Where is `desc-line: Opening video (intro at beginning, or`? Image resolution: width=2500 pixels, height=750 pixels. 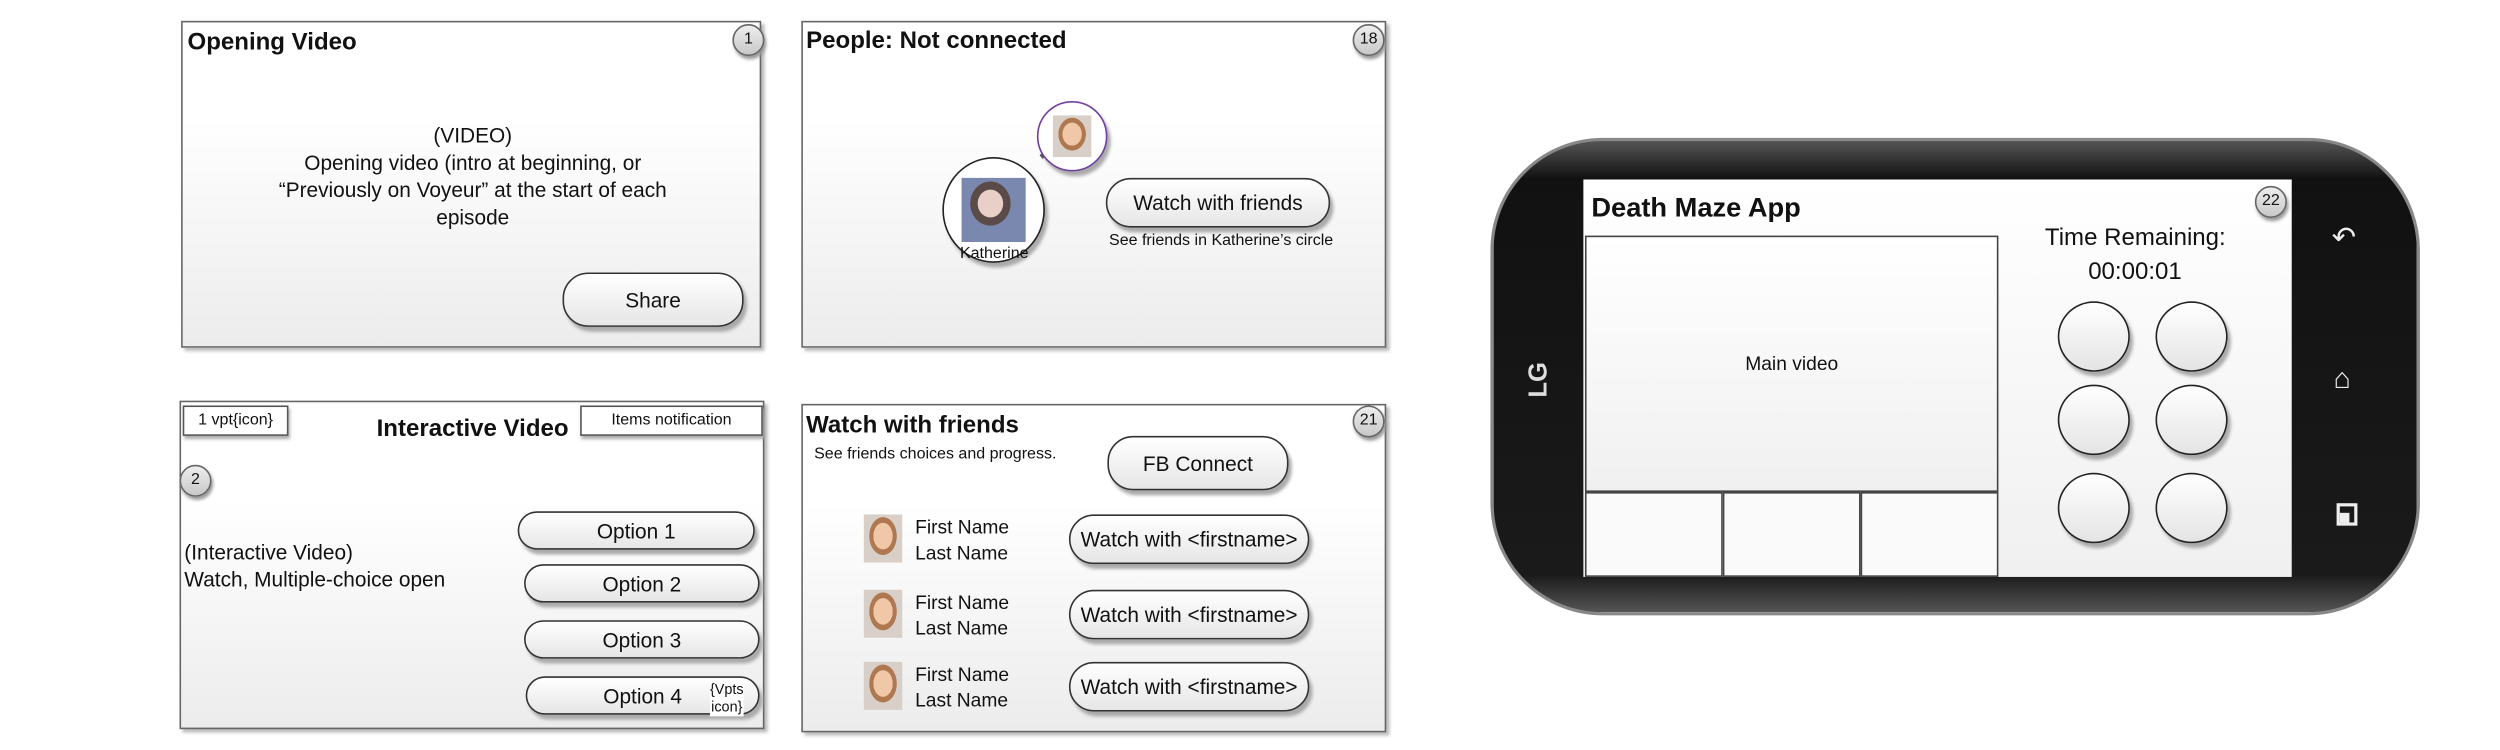 desc-line: Opening video (intro at beginning, or is located at coordinates (473, 162).